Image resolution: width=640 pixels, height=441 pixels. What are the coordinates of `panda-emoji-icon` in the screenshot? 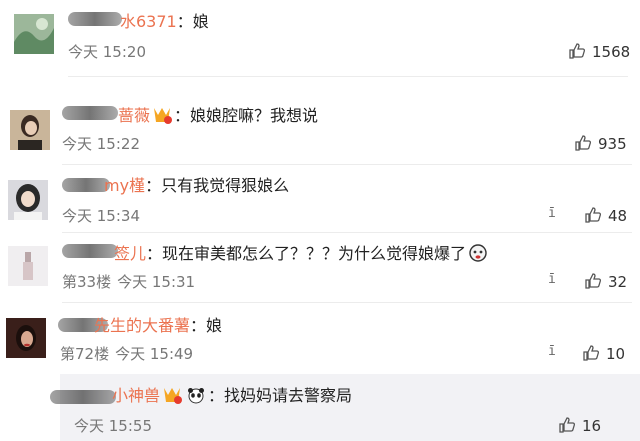 It's located at (196, 396).